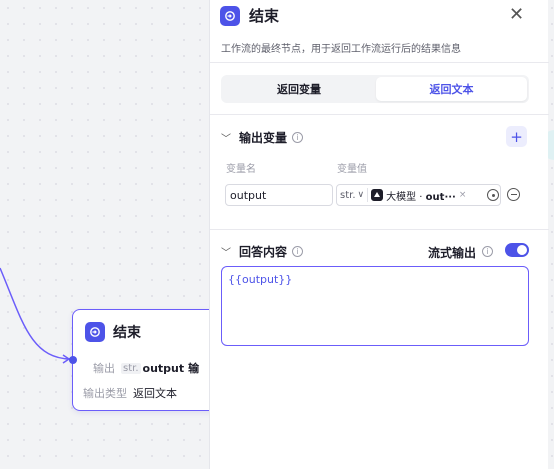  Describe the element at coordinates (352, 169) in the screenshot. I see `column-label-value: 变量值` at that location.